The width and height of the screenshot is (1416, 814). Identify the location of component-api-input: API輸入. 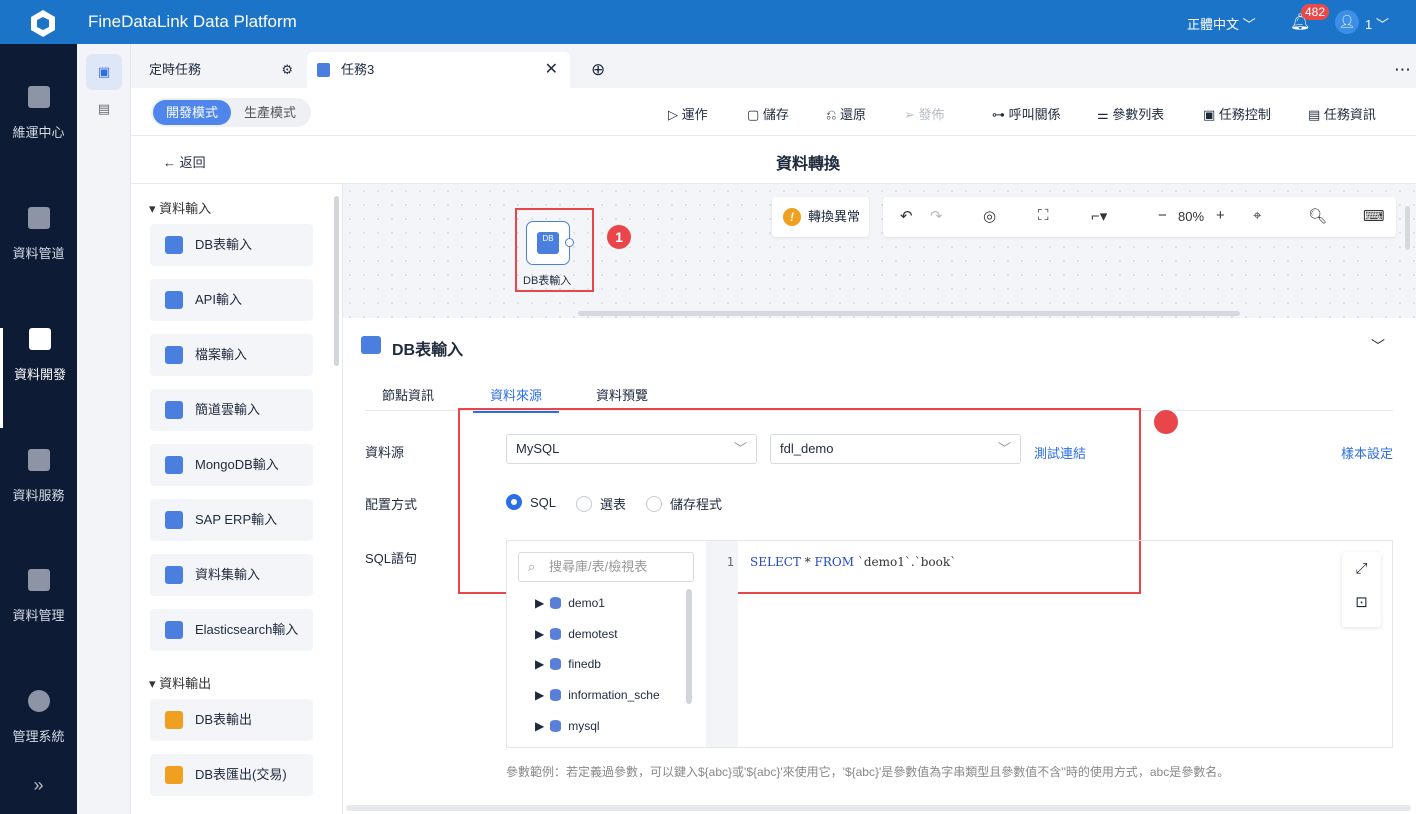
(231, 300).